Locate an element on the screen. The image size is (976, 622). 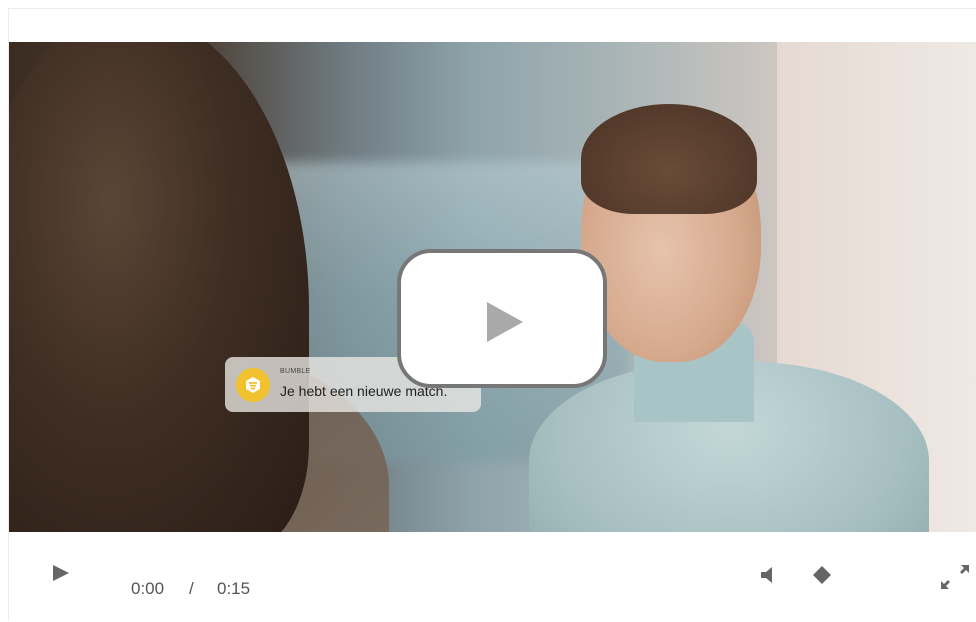
fullscreen-icon is located at coordinates (955, 577).